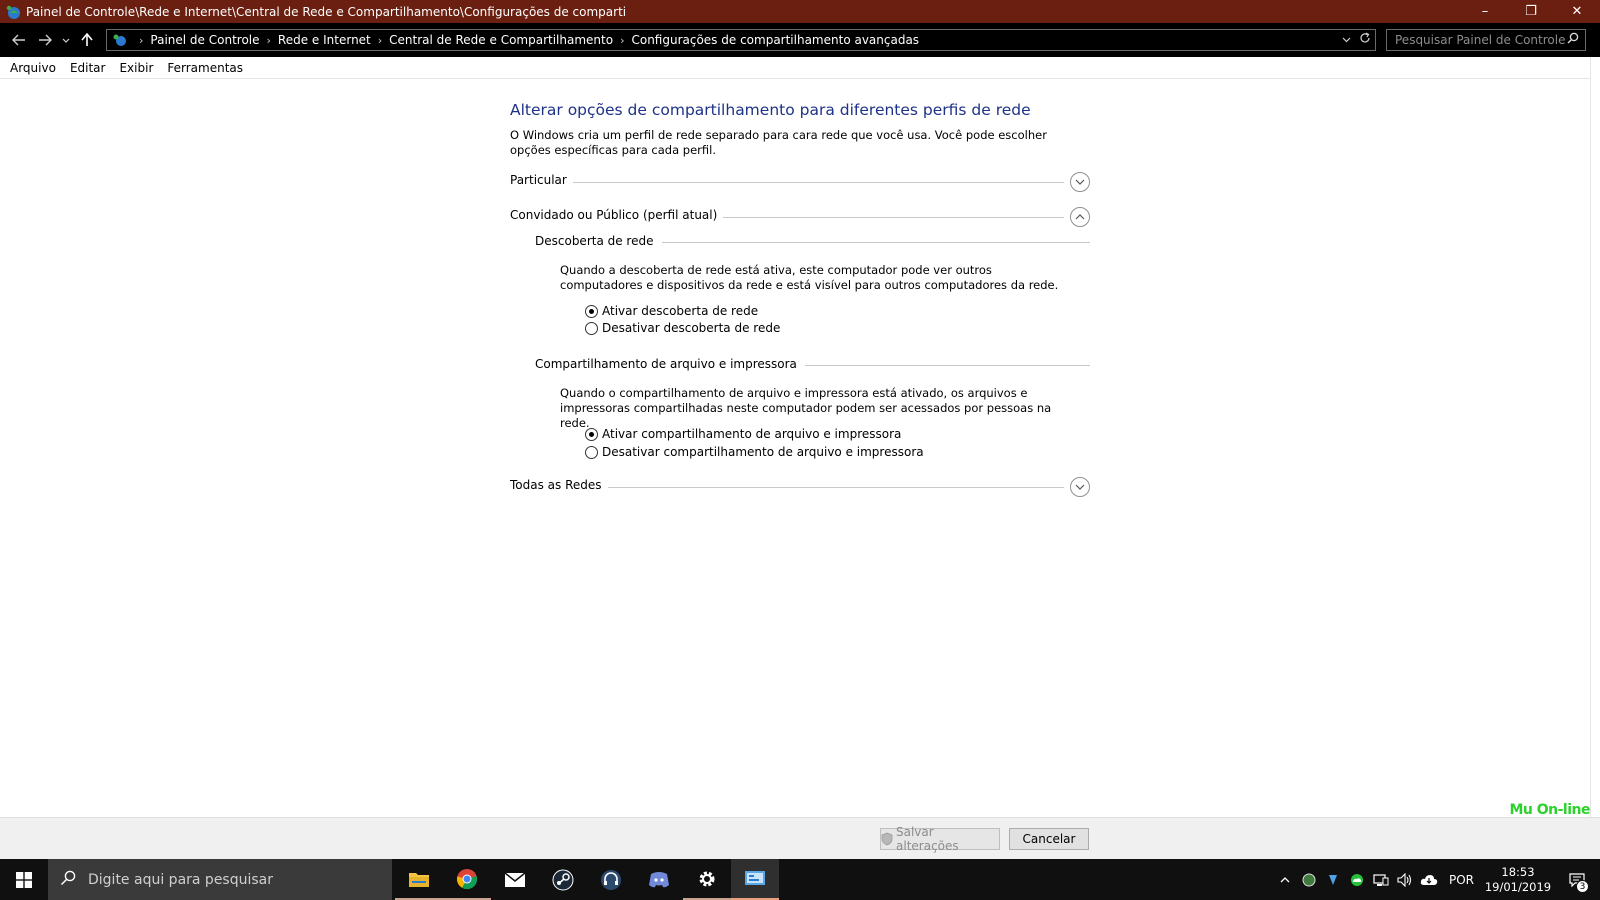 Image resolution: width=1600 pixels, height=900 pixels. I want to click on chrome-icon, so click(467, 879).